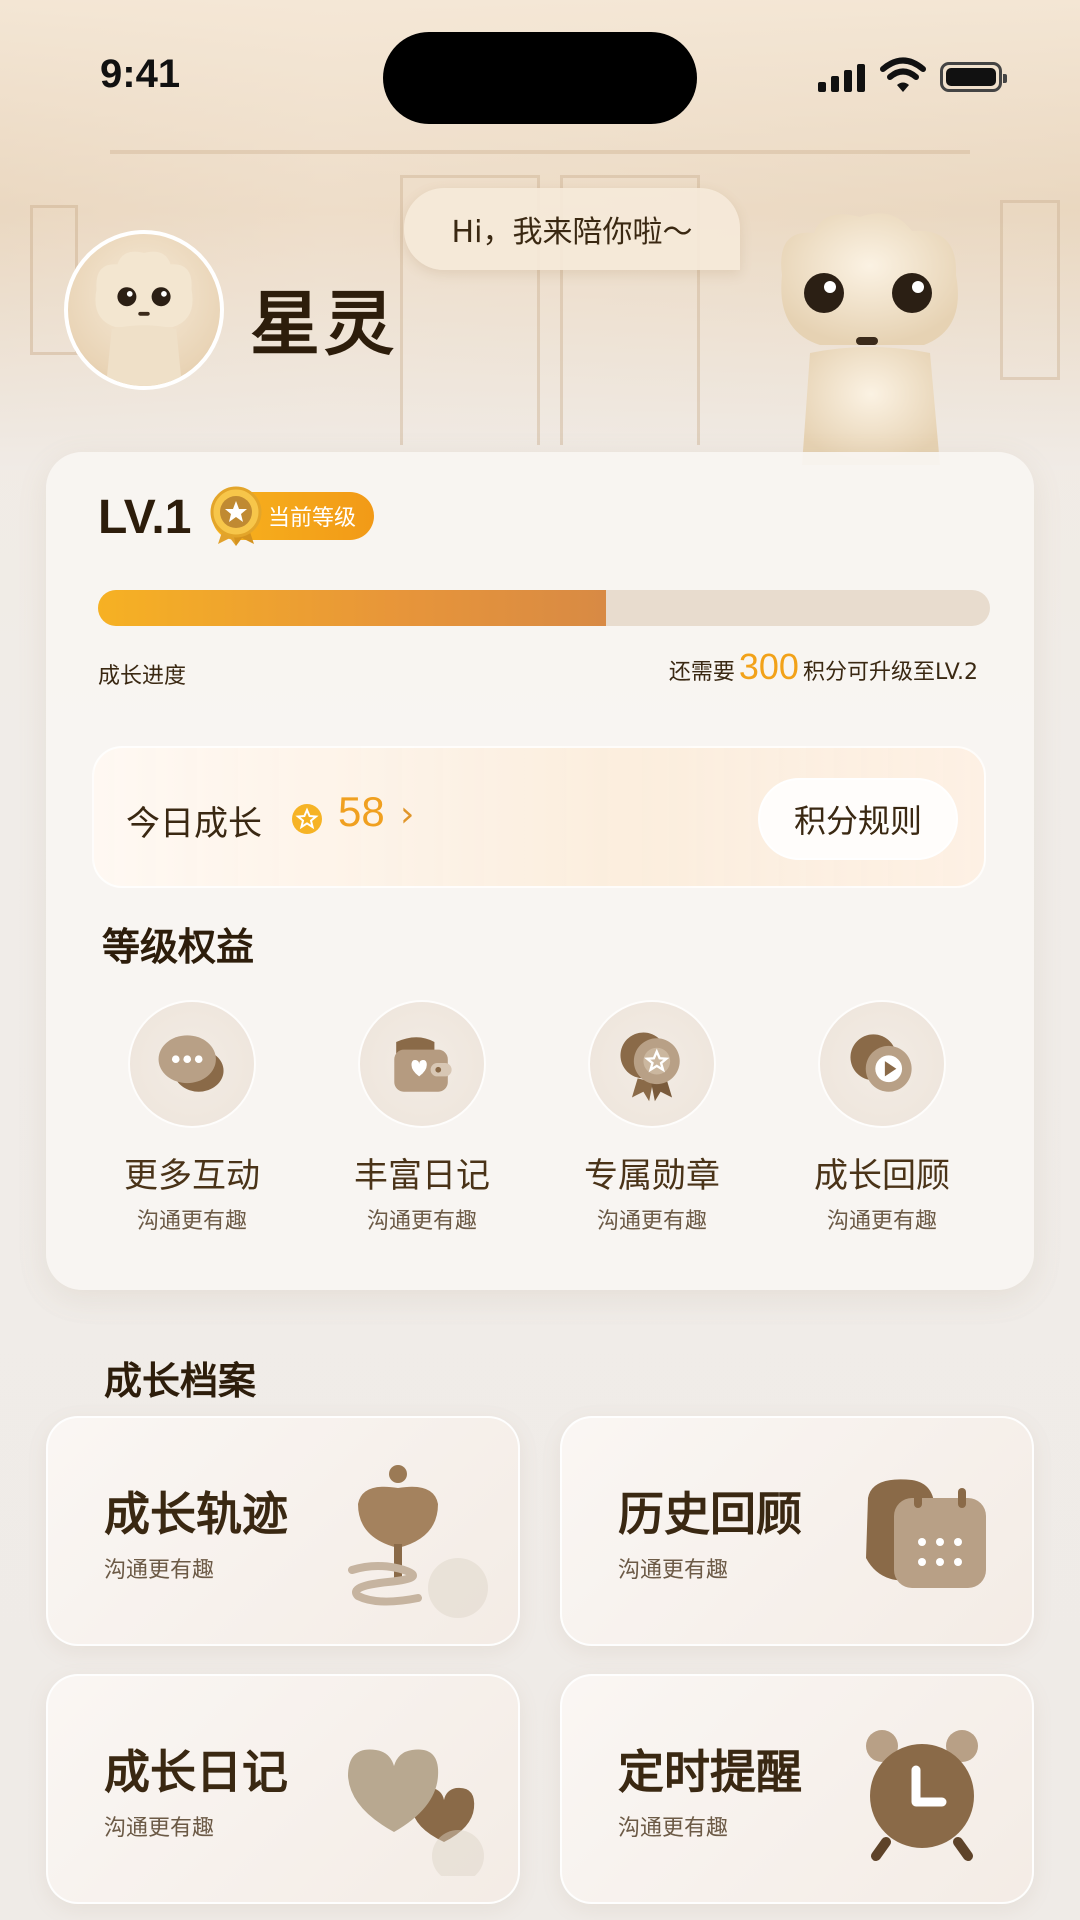 This screenshot has width=1080, height=1920. What do you see at coordinates (973, 77) in the screenshot?
I see `battery-icon` at bounding box center [973, 77].